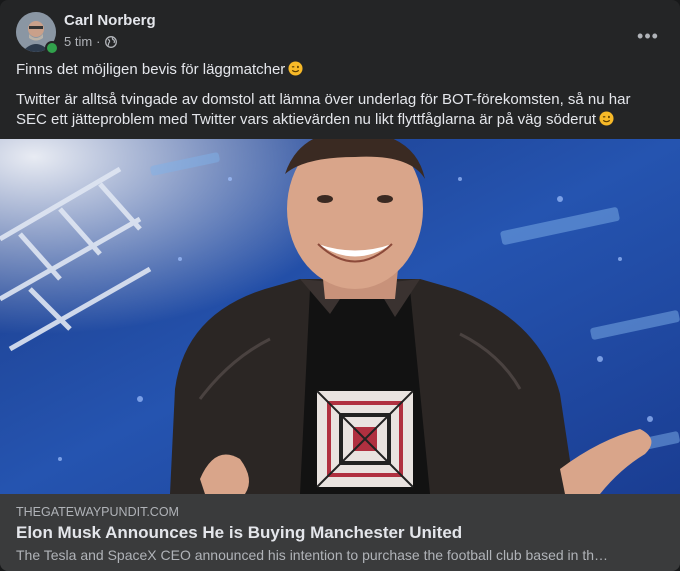 This screenshot has height=571, width=680. What do you see at coordinates (341, 33) in the screenshot?
I see `post-header: Carl Norberg 5 tim · •••` at bounding box center [341, 33].